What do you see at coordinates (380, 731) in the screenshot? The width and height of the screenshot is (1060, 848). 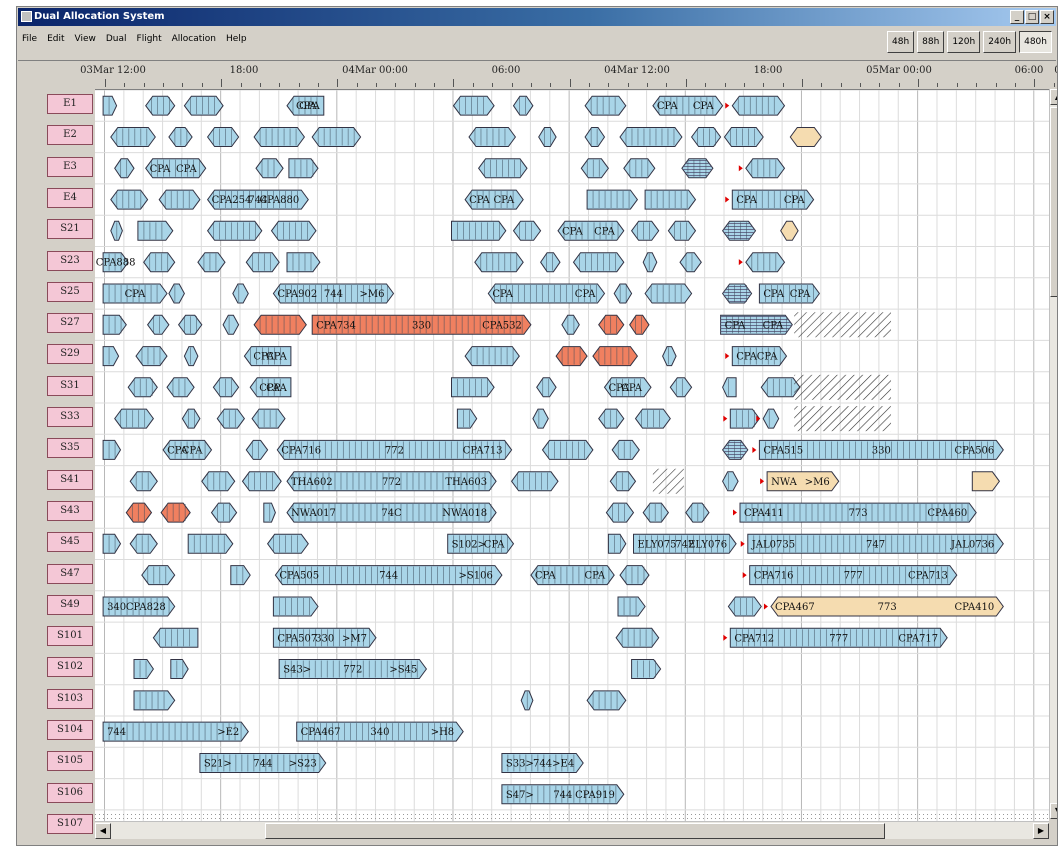 I see `flight-bar: CPA467 340 >H8` at bounding box center [380, 731].